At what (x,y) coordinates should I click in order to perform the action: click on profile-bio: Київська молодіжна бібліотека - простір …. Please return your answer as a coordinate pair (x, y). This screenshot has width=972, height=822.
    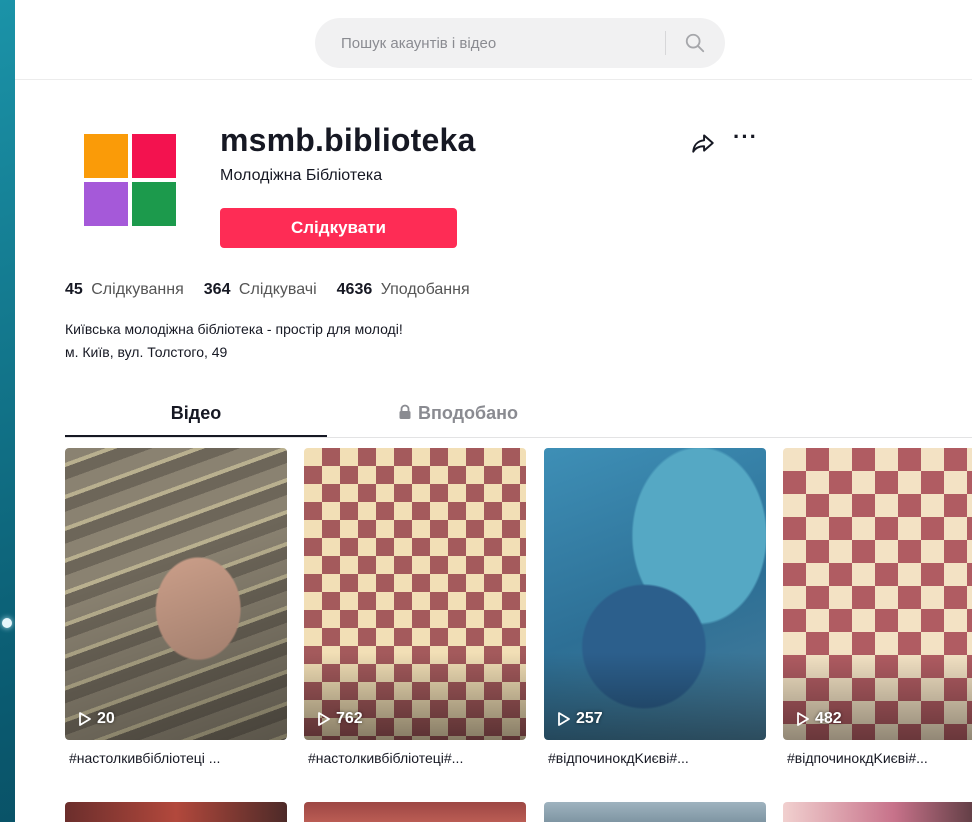
    Looking at the image, I should click on (234, 341).